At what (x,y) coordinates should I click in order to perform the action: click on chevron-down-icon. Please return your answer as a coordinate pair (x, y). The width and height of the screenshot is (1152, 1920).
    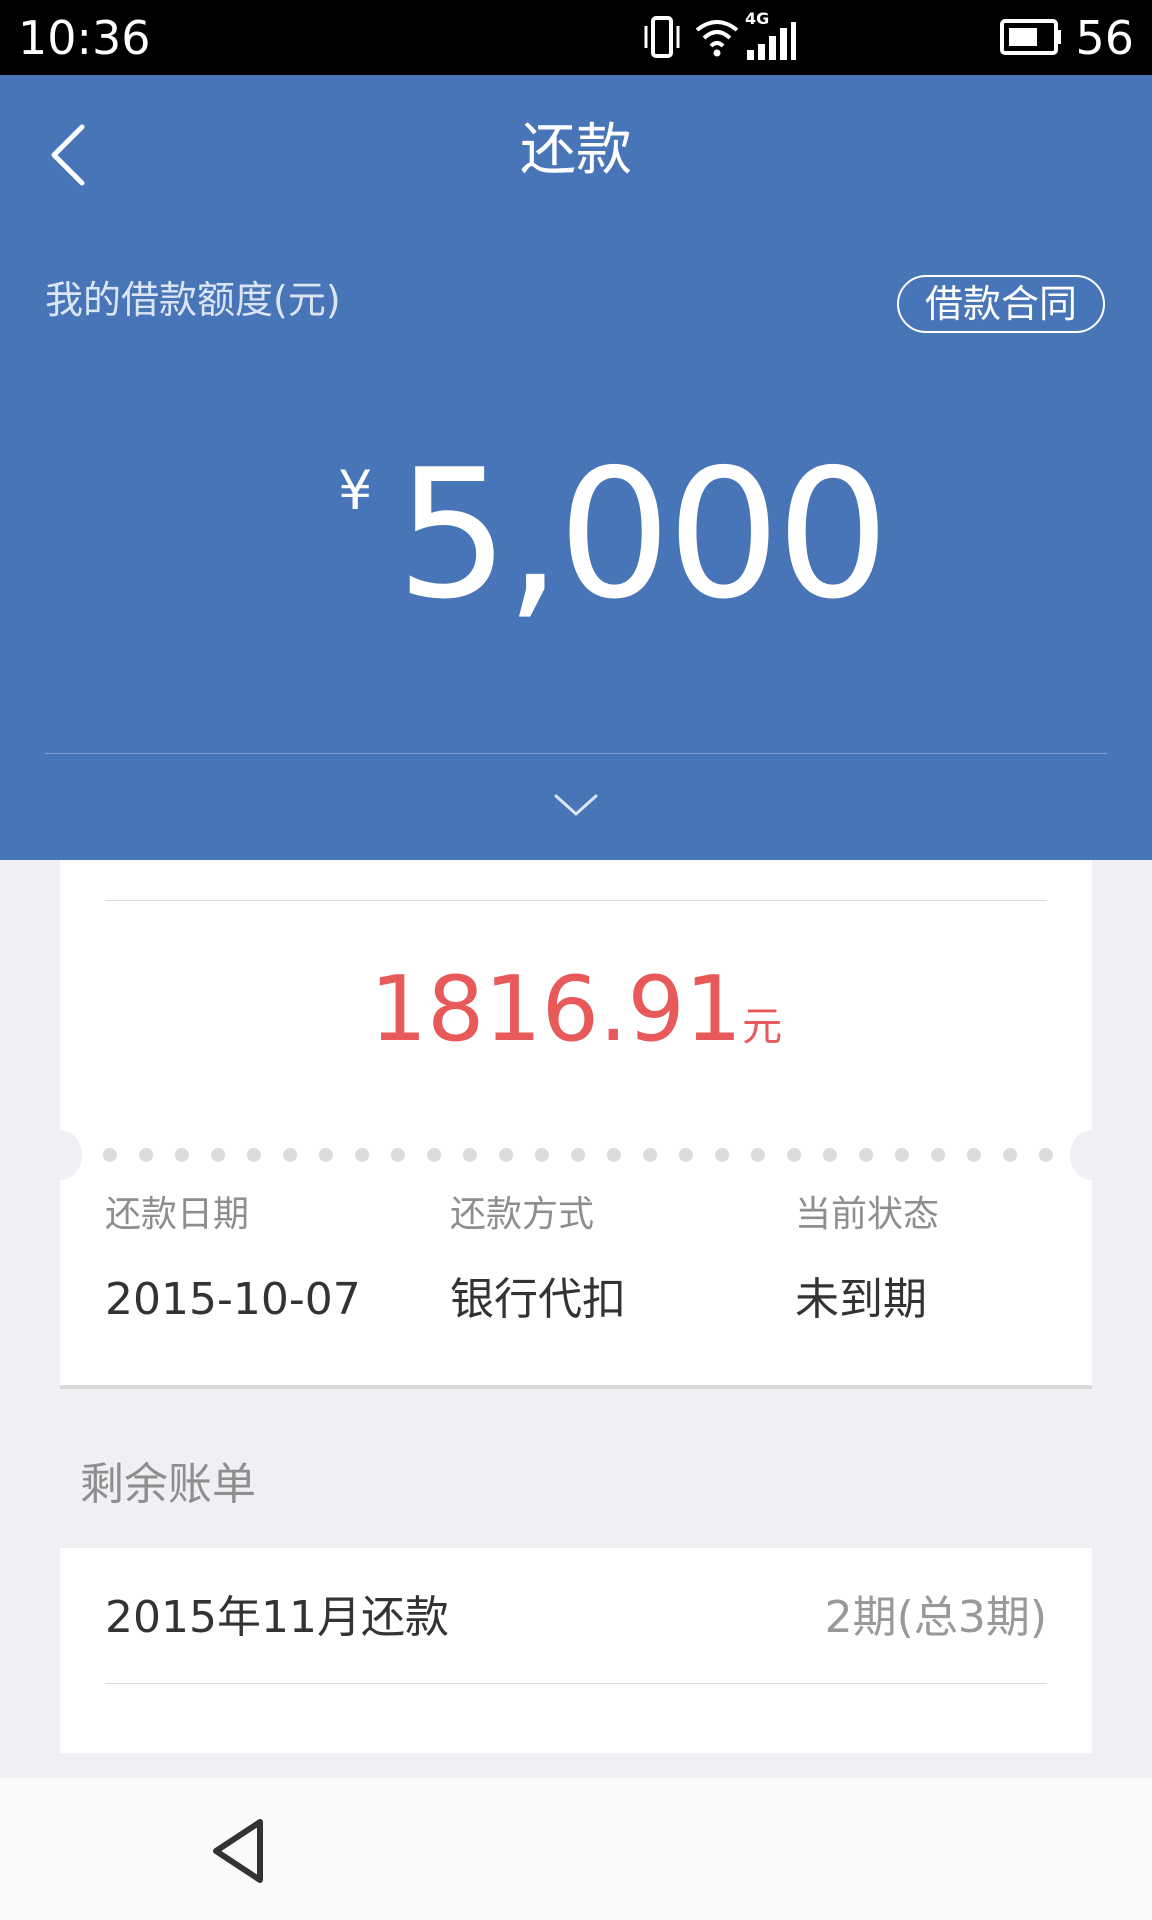
    Looking at the image, I should click on (576, 805).